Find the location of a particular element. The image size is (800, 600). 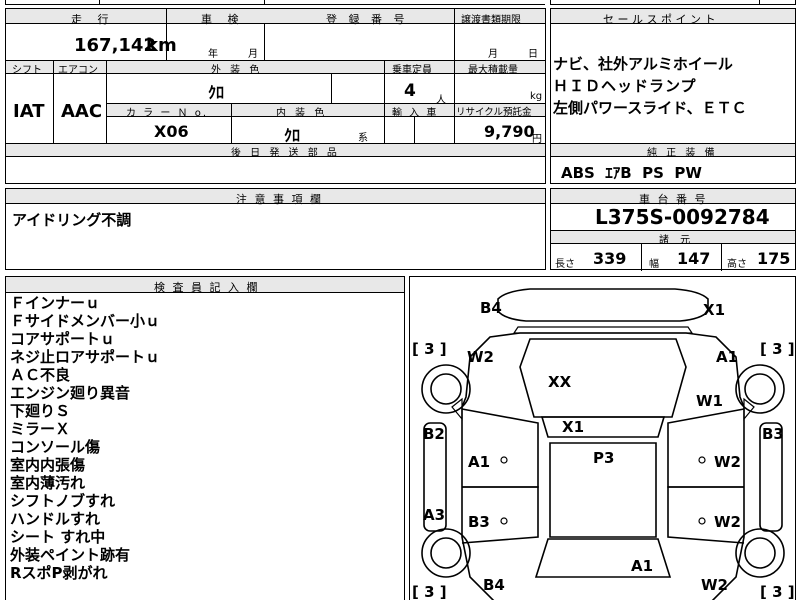

inspector-line: コアサポートｕ is located at coordinates (63, 339).